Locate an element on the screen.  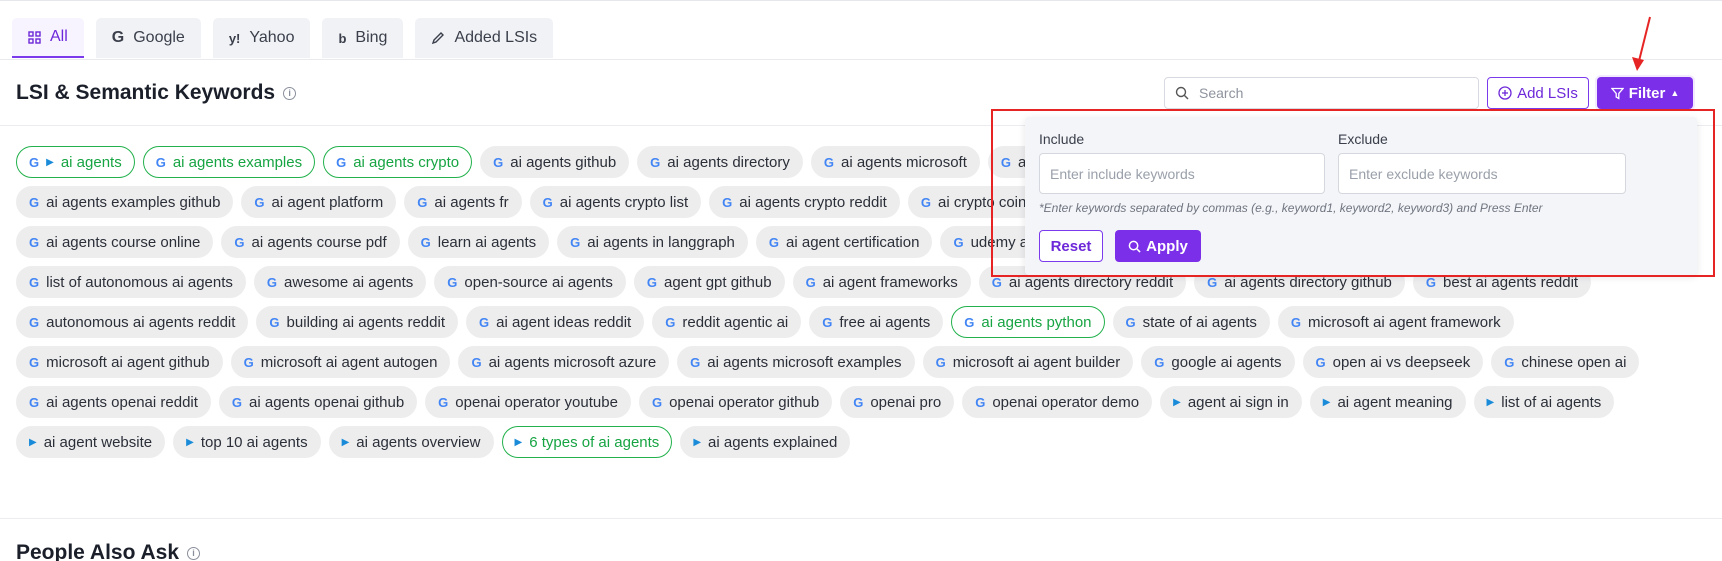
keyword-chip: ▶ ai agents explained is located at coordinates (765, 442).